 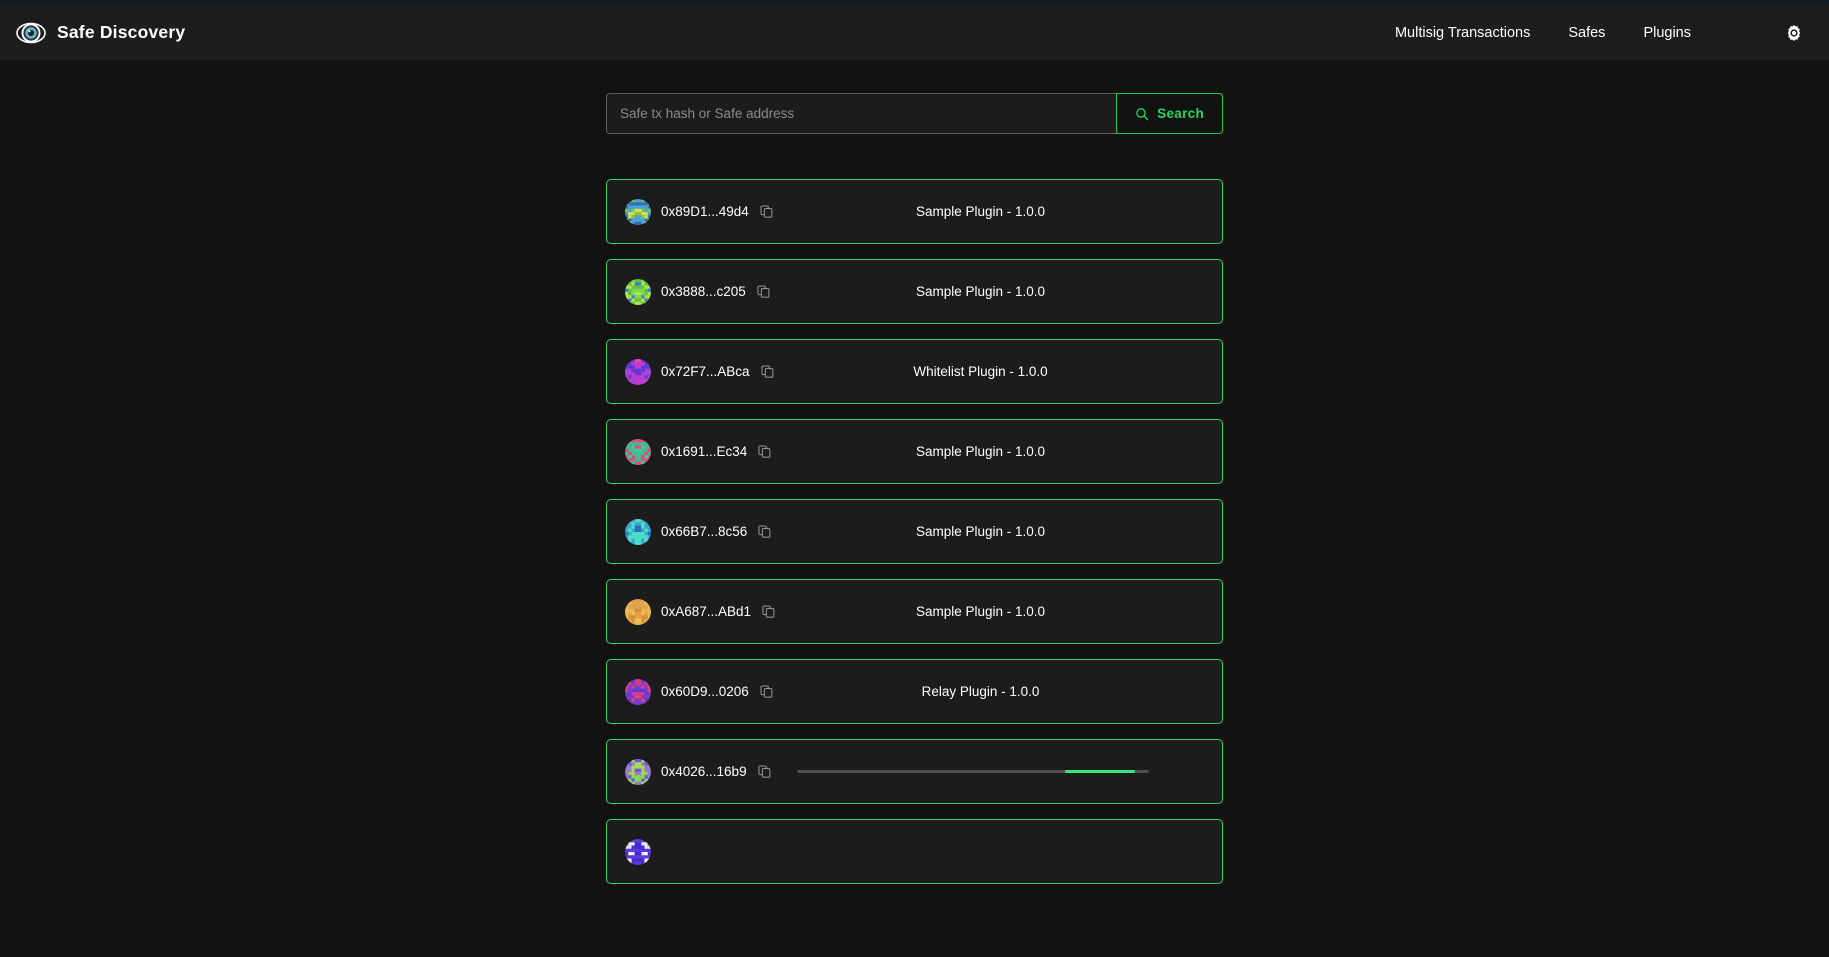 I want to click on safe-result-card: 0x72F7...ABca Whitelist Plugin - 1.0.0, so click(x=914, y=371).